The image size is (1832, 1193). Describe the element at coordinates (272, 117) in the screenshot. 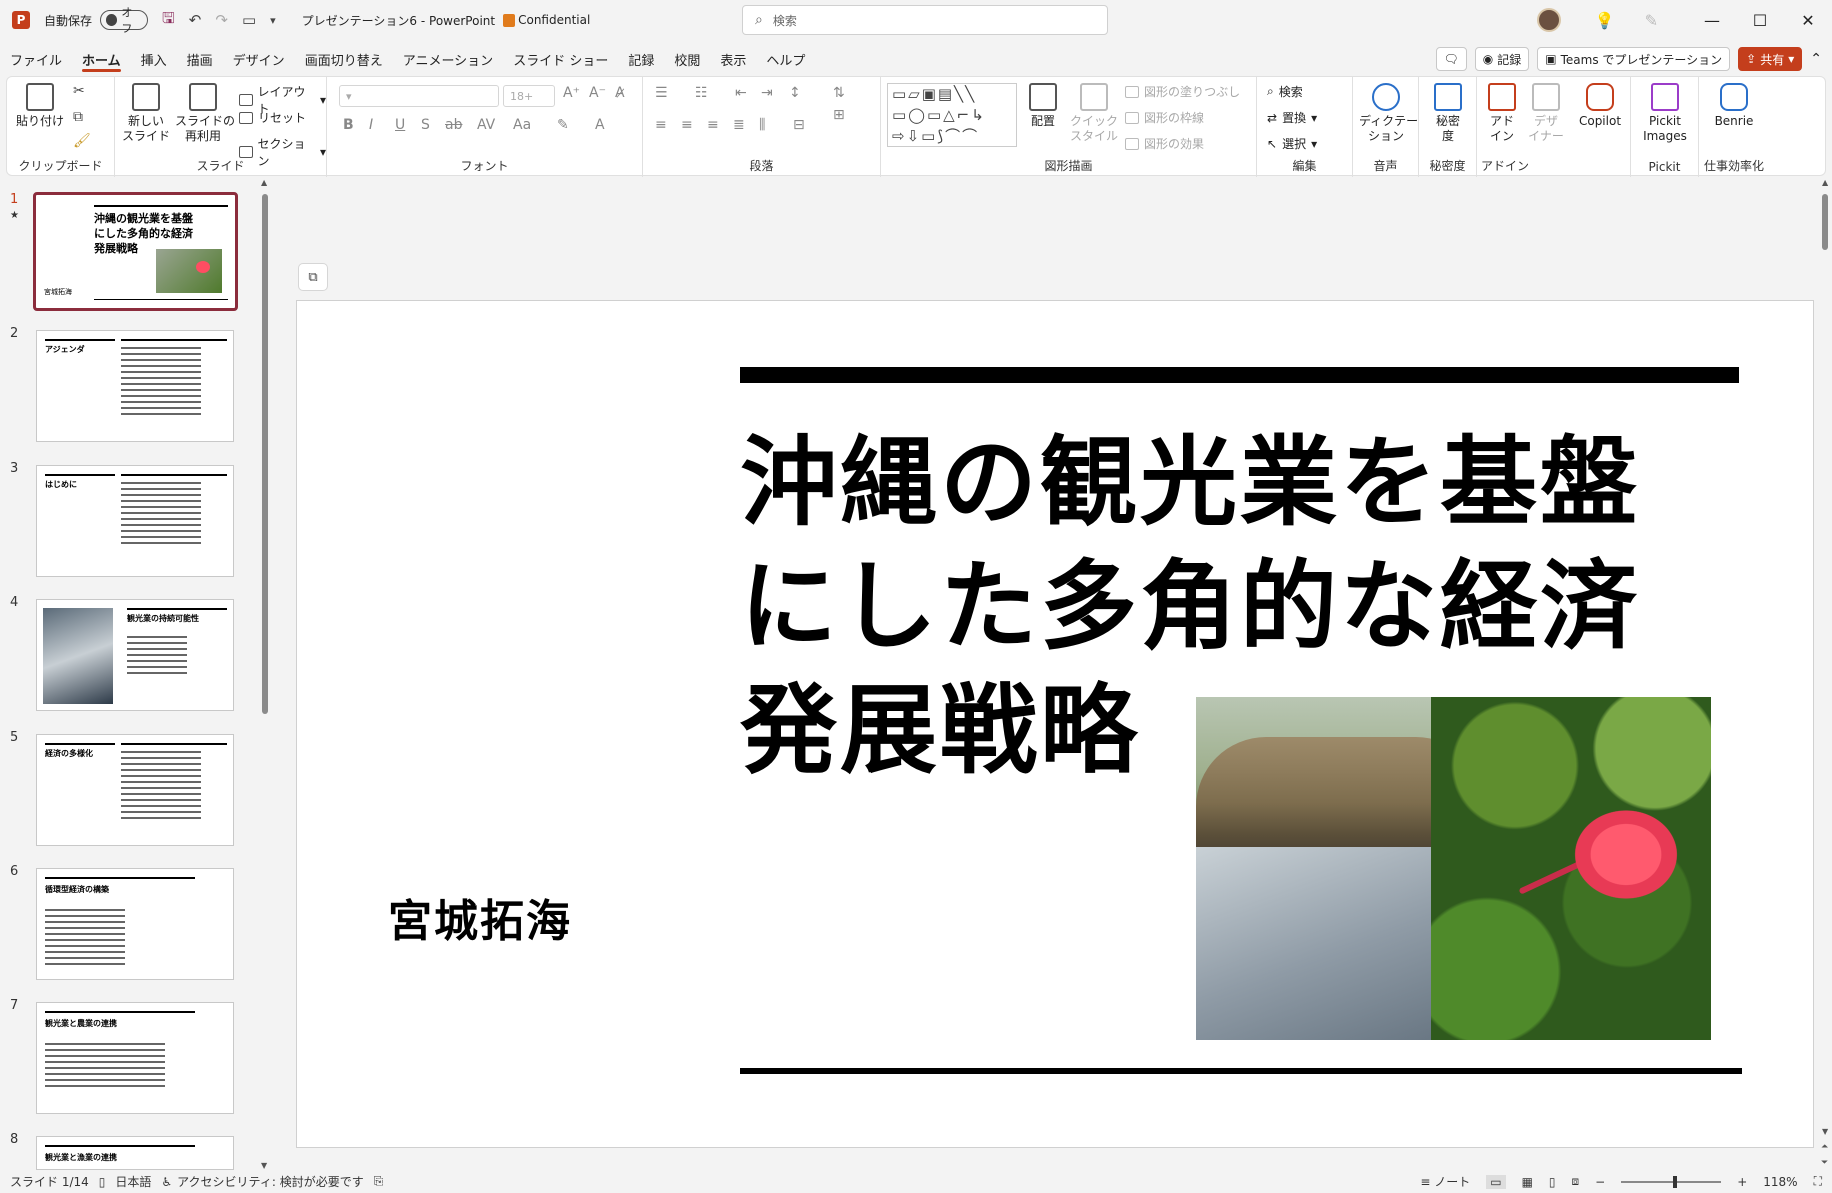

I see `reset-button: リセット` at that location.